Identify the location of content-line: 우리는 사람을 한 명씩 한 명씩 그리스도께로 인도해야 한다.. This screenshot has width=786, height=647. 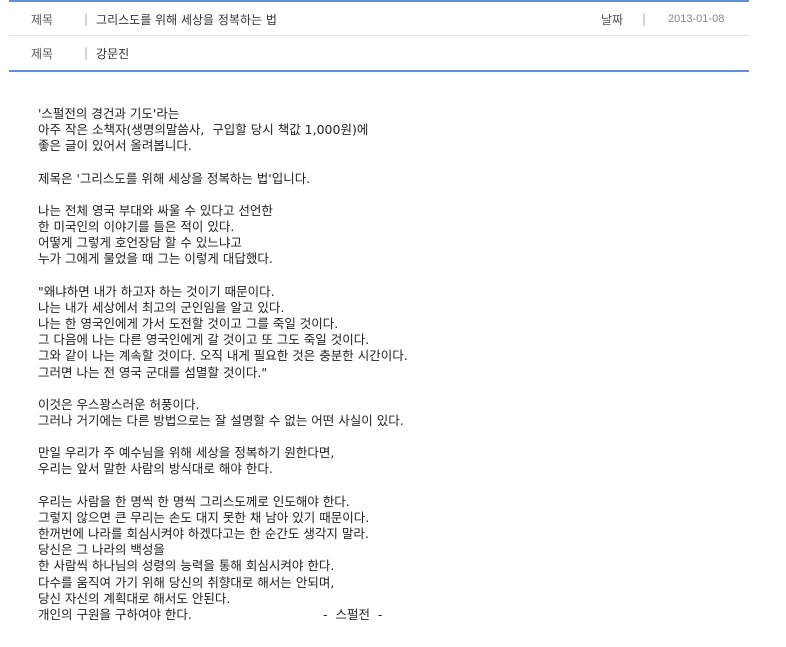
(194, 501).